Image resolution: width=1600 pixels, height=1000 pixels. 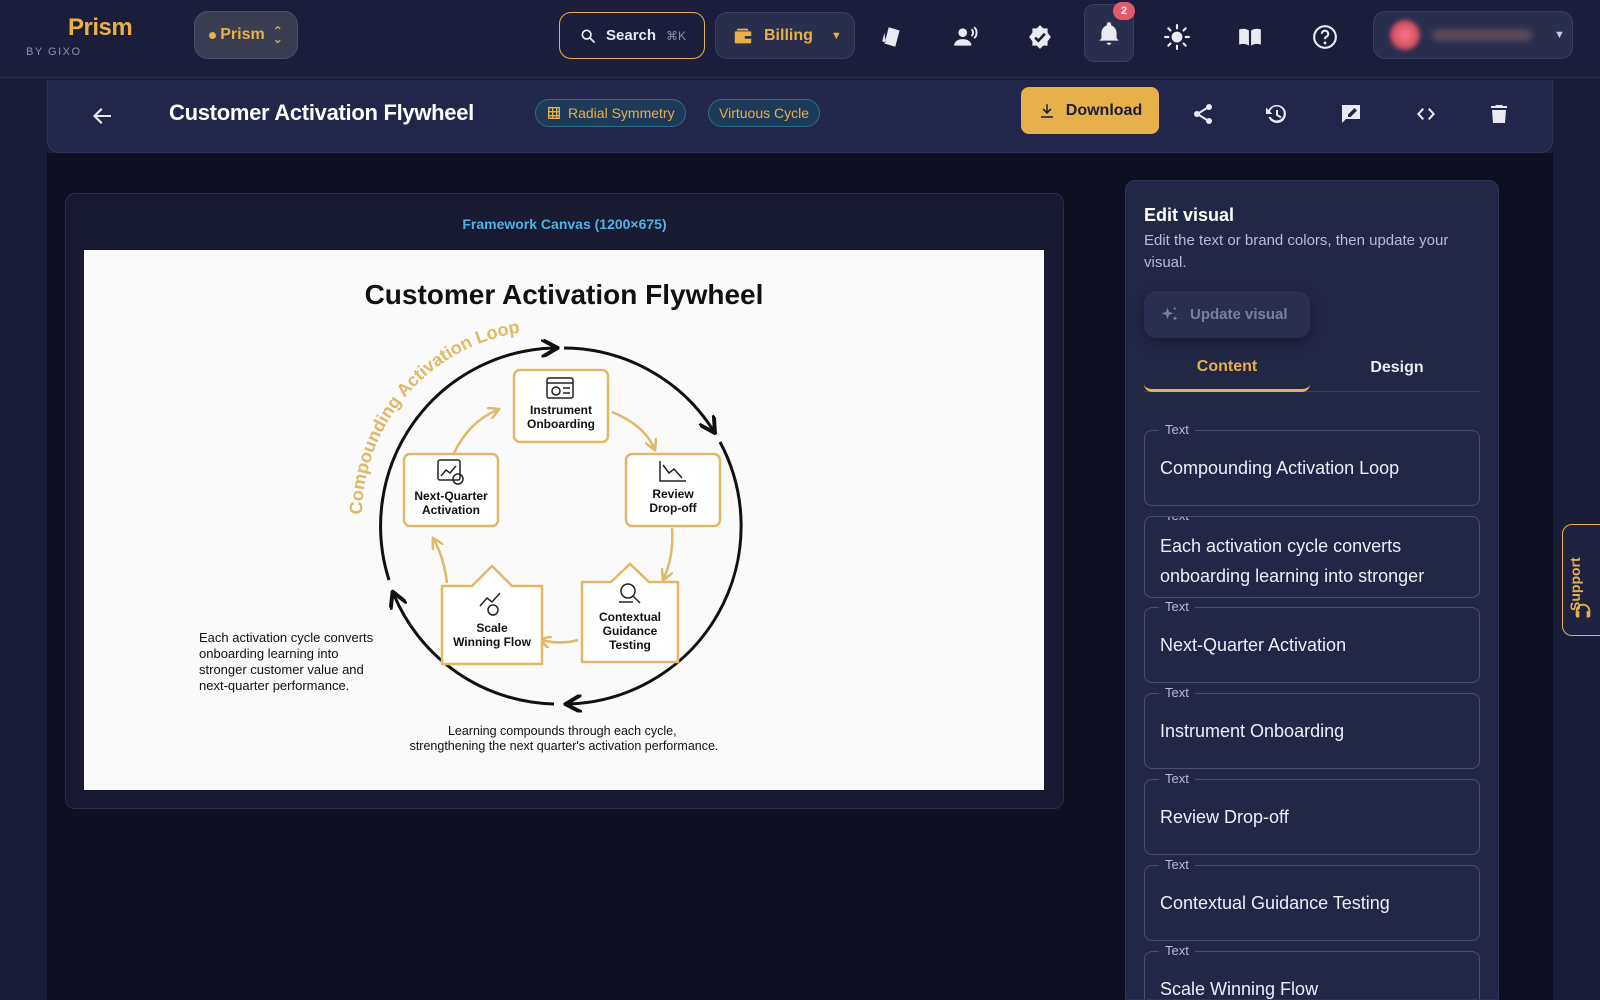 What do you see at coordinates (1227, 368) in the screenshot?
I see `tab-content: Content` at bounding box center [1227, 368].